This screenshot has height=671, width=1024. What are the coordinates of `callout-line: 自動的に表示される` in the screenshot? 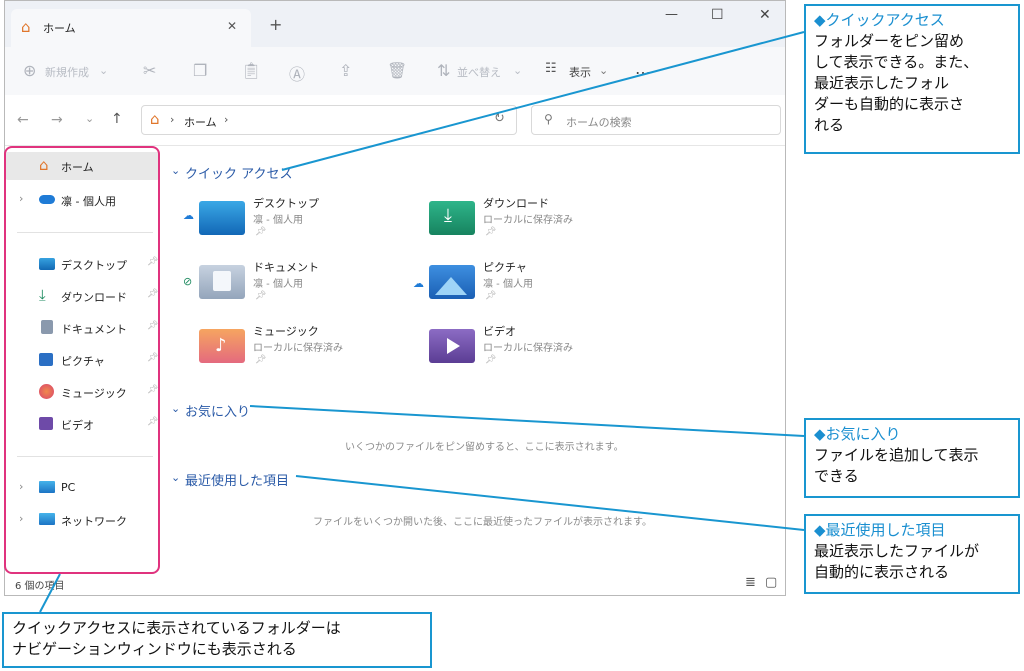 It's located at (882, 572).